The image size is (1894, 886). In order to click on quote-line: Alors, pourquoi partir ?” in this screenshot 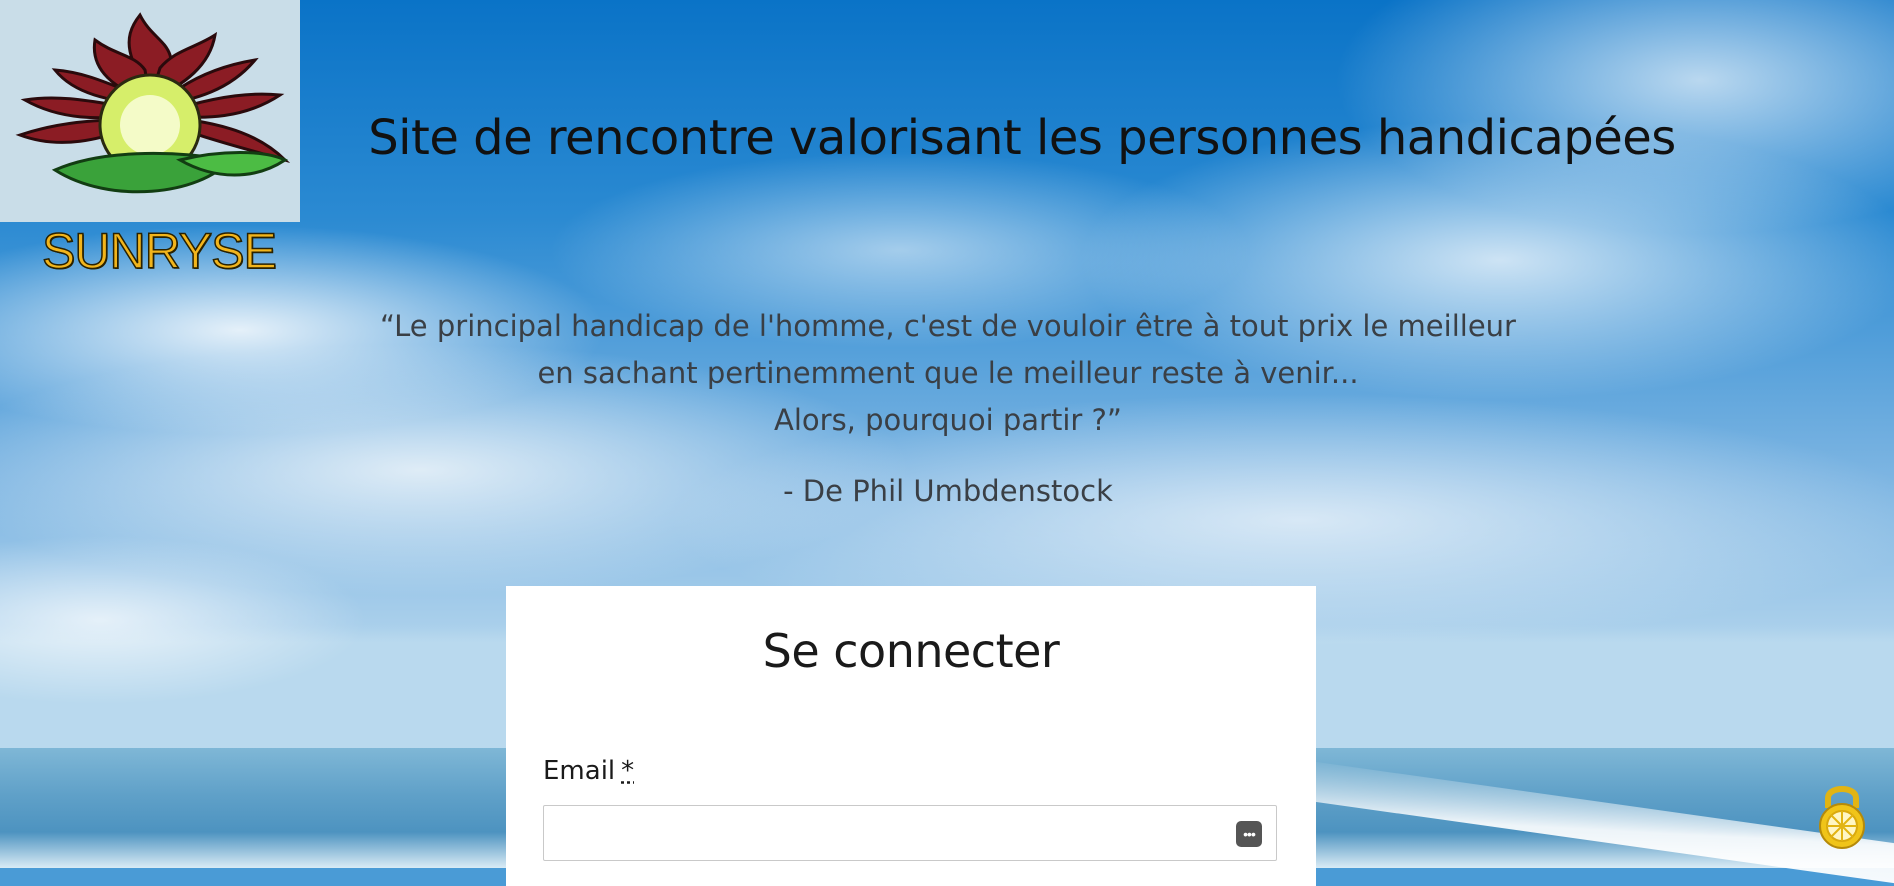, I will do `click(948, 420)`.